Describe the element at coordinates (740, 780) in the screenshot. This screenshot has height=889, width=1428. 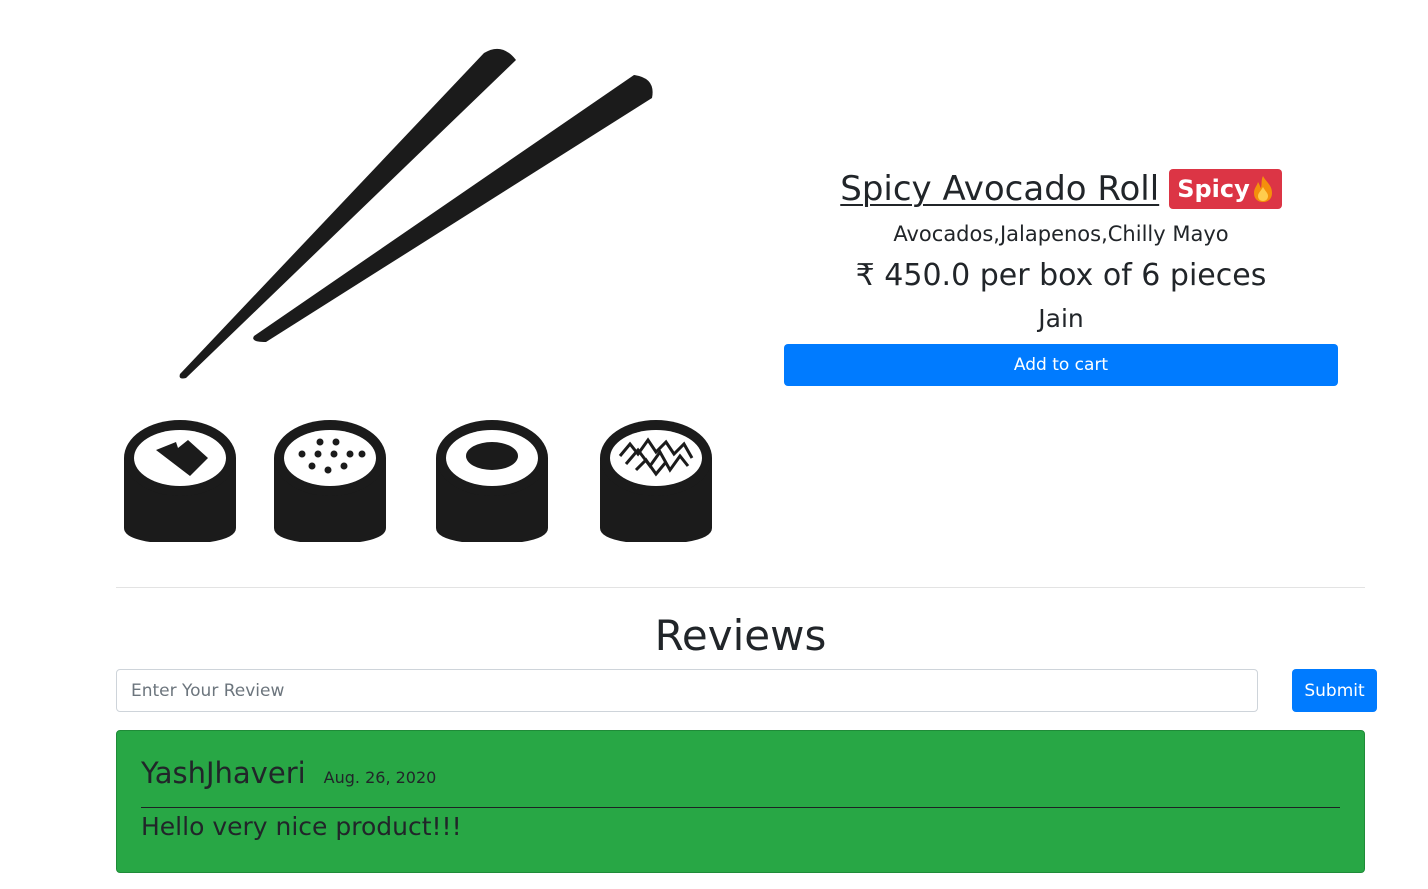
I see `review-header: YashJhaveri Aug. 26, 2020` at that location.